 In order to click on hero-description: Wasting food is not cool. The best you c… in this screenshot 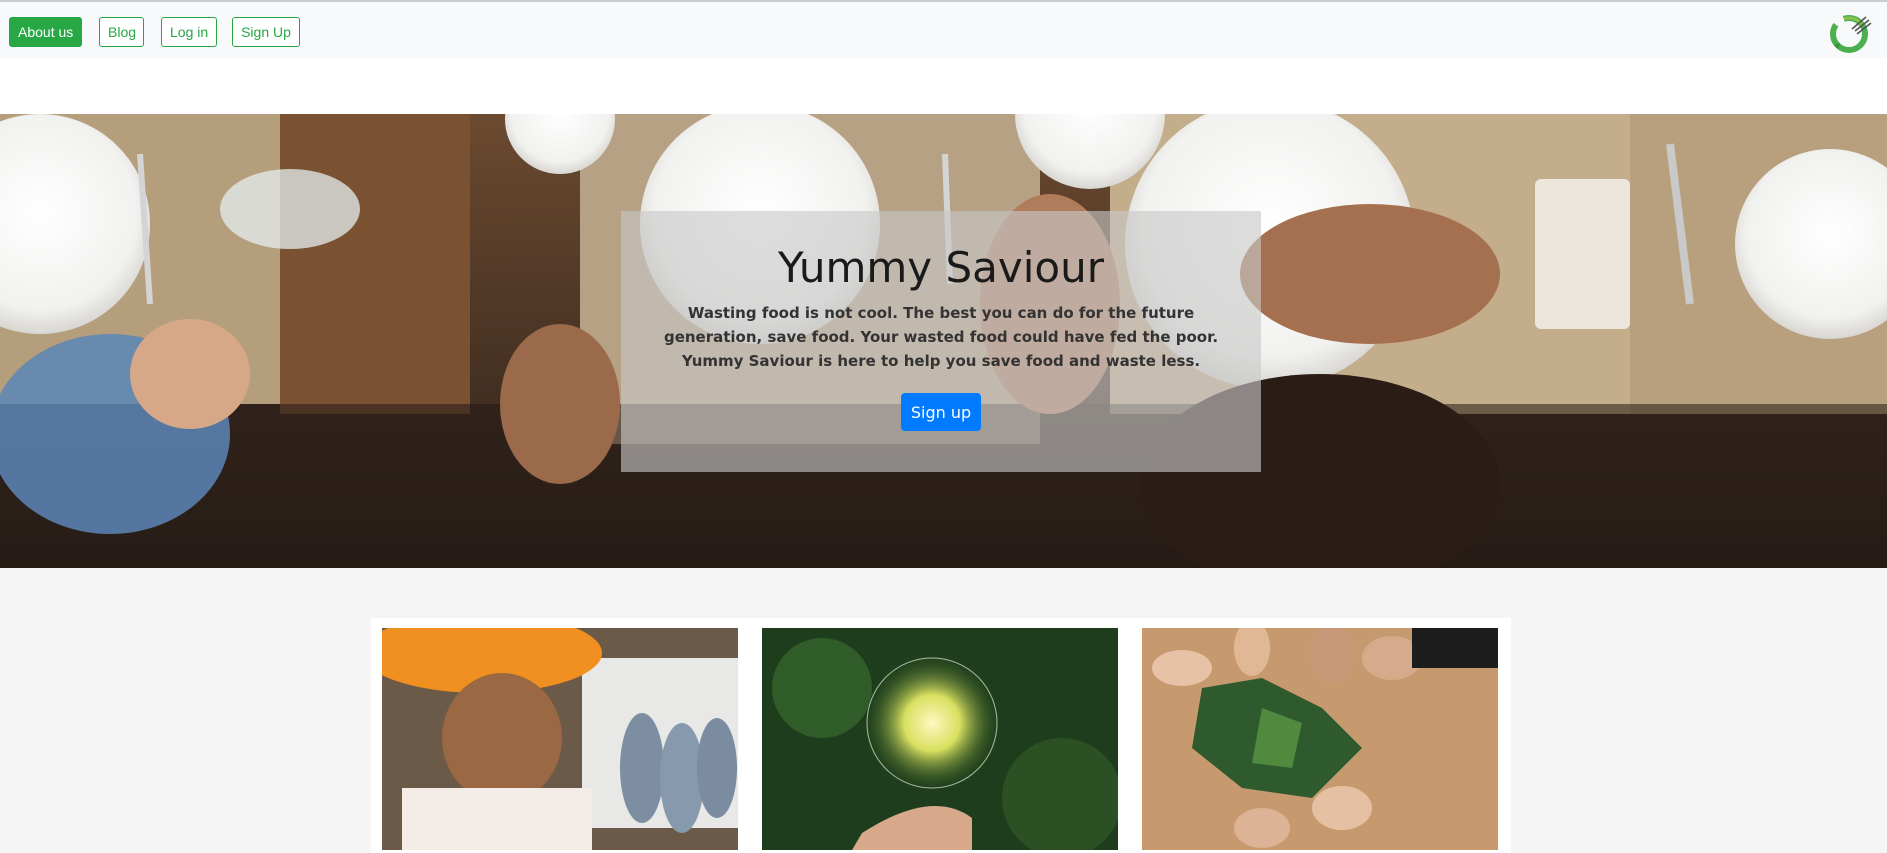, I will do `click(941, 337)`.